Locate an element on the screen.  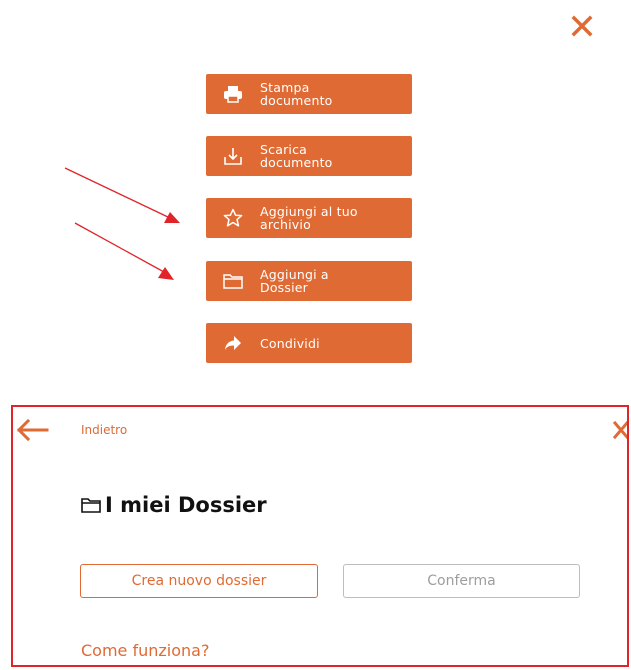
panel-close-icon is located at coordinates (620, 430).